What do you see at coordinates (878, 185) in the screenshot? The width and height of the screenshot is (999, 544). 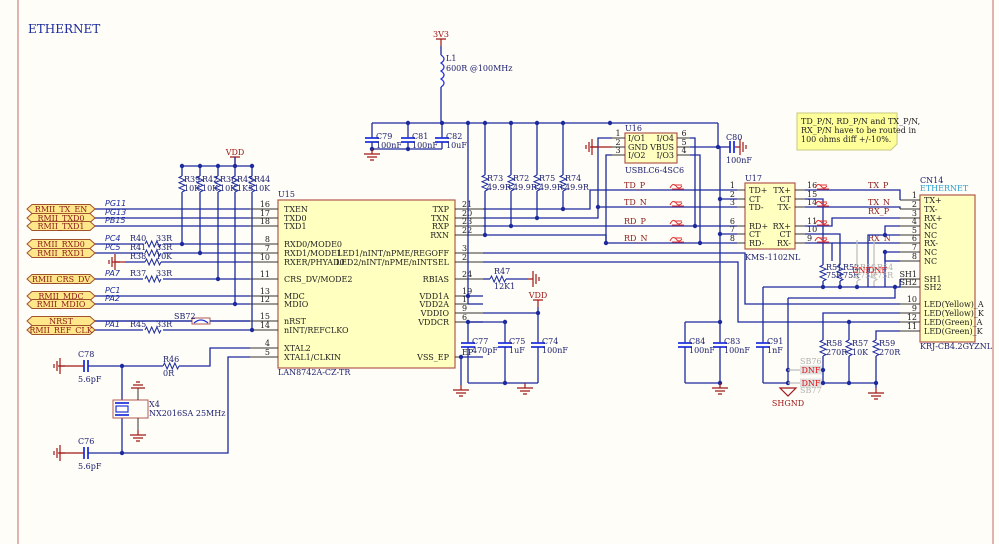 I see `connector-net-name: TX_P` at bounding box center [878, 185].